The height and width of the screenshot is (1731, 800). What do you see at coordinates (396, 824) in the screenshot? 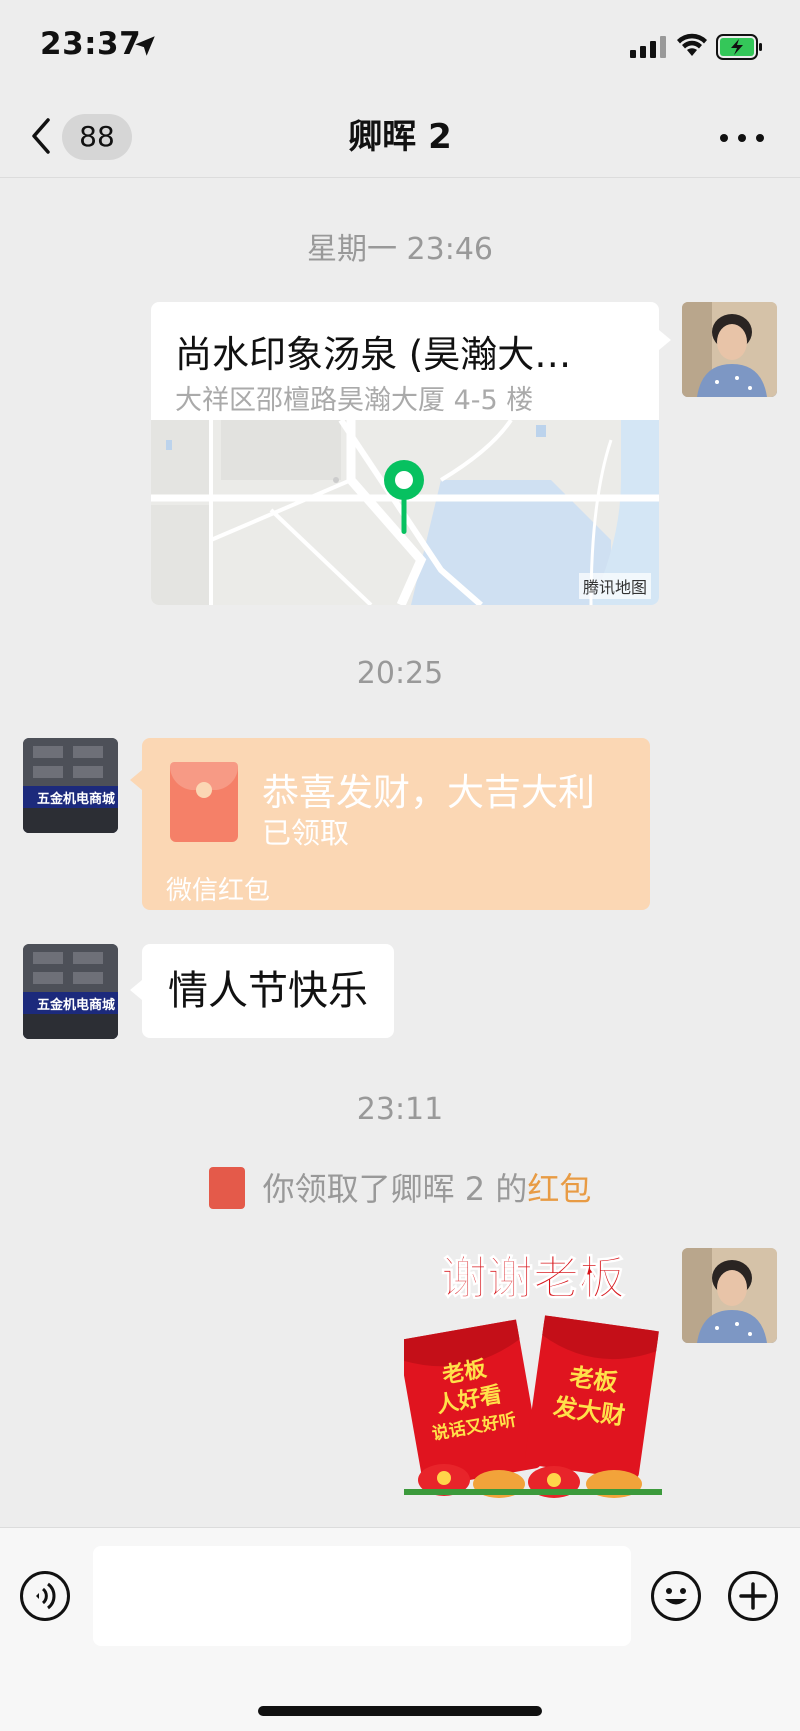
I see `red-packet-message: 恭喜发财，大吉大利 已领取 微信红包` at bounding box center [396, 824].